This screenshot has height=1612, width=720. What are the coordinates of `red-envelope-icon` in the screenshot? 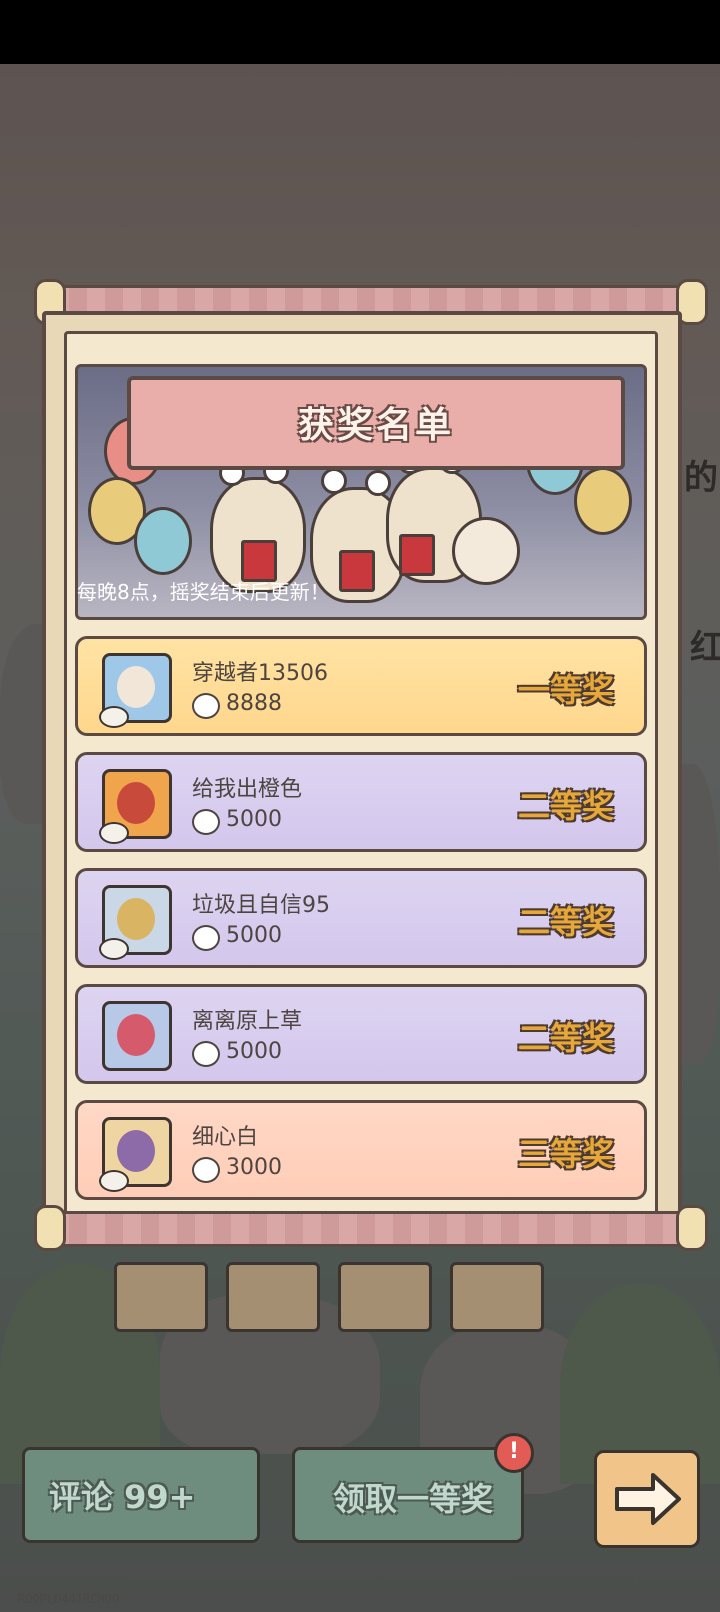 It's located at (417, 555).